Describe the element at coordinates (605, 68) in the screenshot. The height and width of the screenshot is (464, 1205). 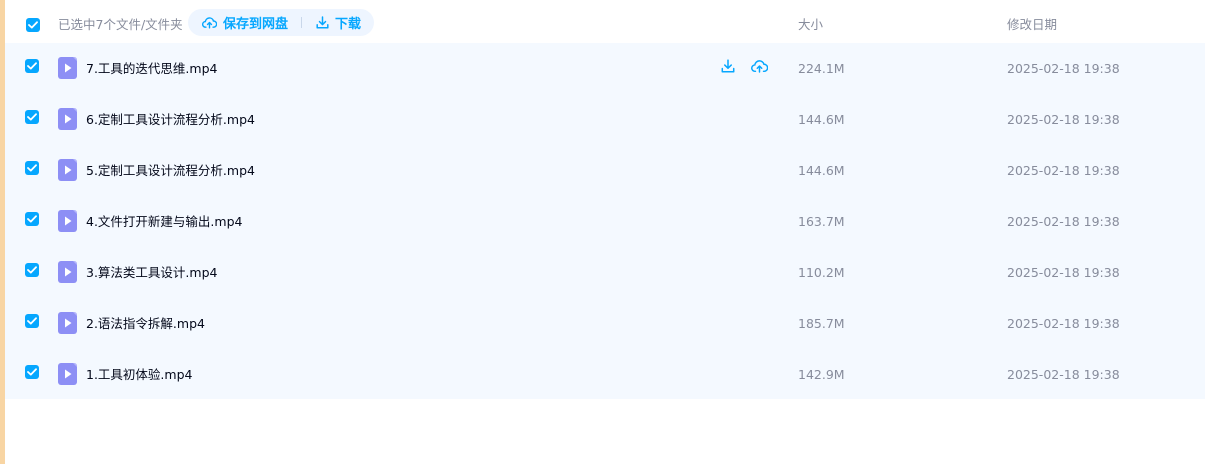
I see `file-row: 7.工具的迭代思维.mp4 224.1M 2025-02-18 19:38` at that location.